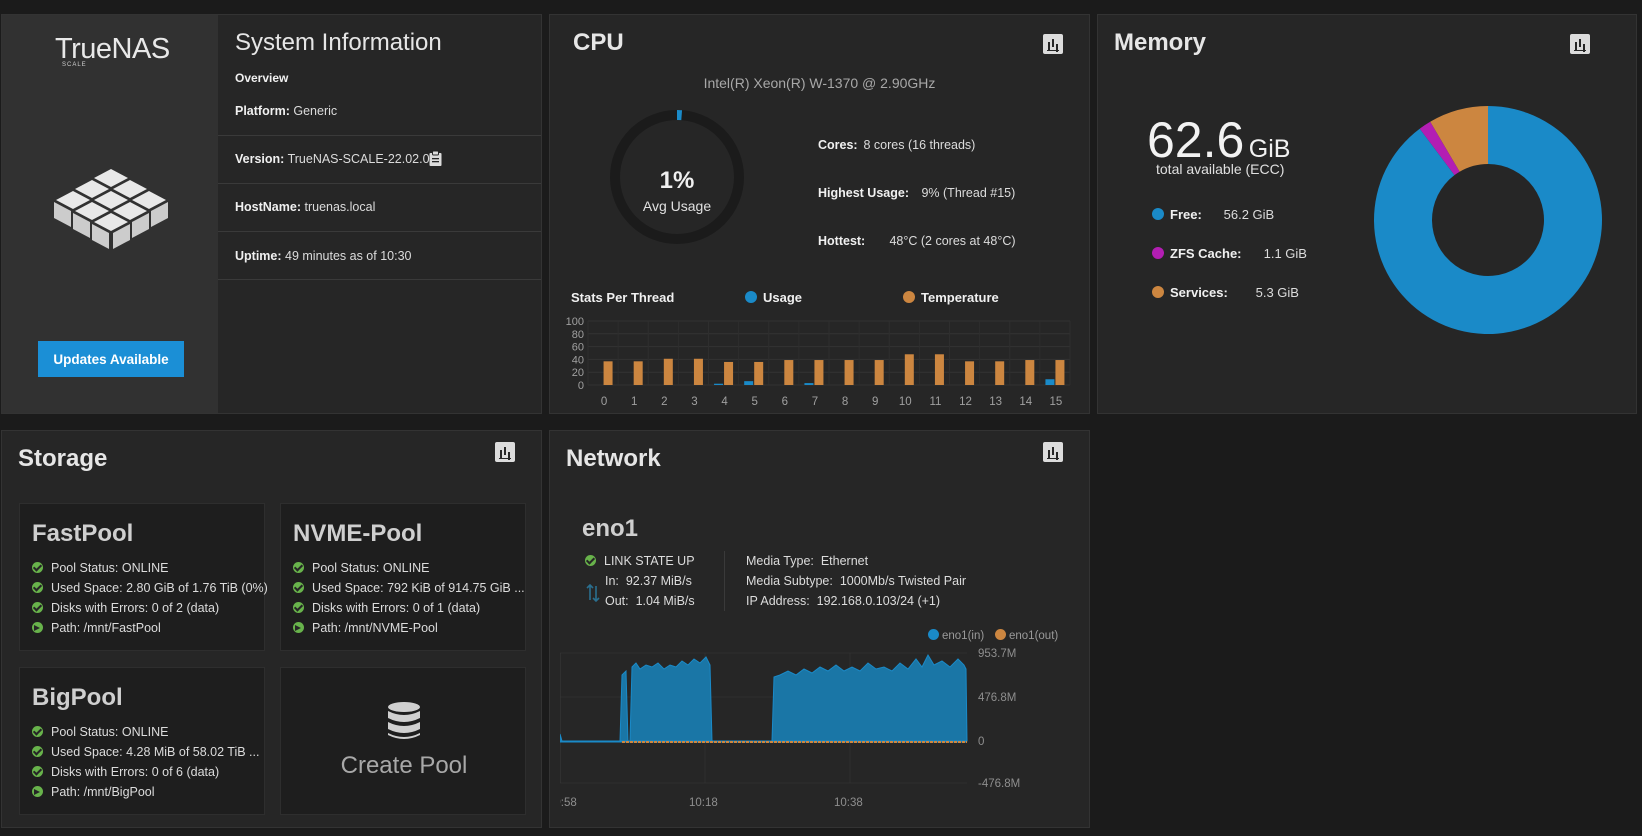  Describe the element at coordinates (751, 297) in the screenshot. I see `usage-legend-dot-icon` at that location.